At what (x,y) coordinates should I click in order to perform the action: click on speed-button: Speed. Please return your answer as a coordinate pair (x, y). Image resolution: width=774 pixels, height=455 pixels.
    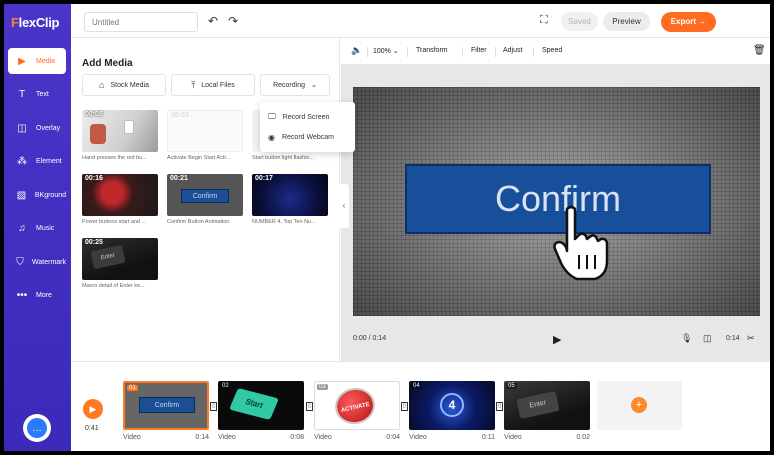
    Looking at the image, I should click on (552, 50).